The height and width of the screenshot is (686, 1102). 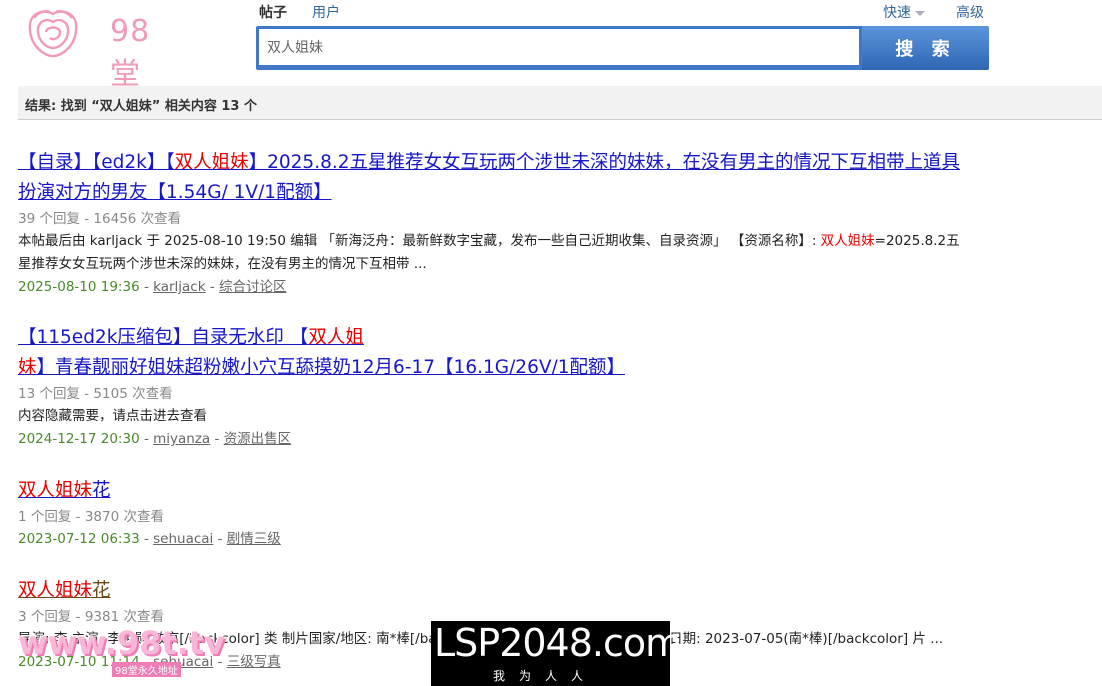 What do you see at coordinates (96, 162) in the screenshot?
I see `title-text: 【自录】【ed2k】【` at bounding box center [96, 162].